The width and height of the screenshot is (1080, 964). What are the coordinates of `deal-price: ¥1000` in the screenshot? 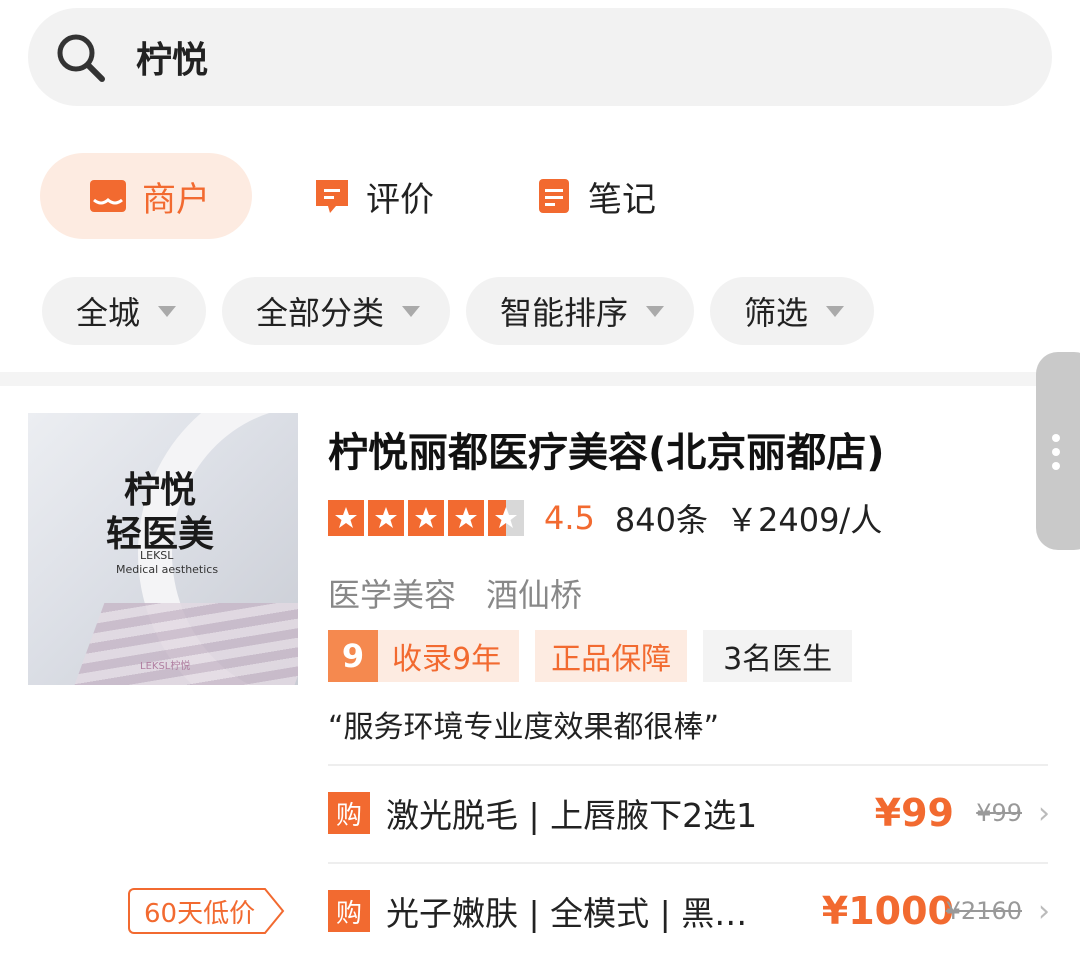 It's located at (887, 911).